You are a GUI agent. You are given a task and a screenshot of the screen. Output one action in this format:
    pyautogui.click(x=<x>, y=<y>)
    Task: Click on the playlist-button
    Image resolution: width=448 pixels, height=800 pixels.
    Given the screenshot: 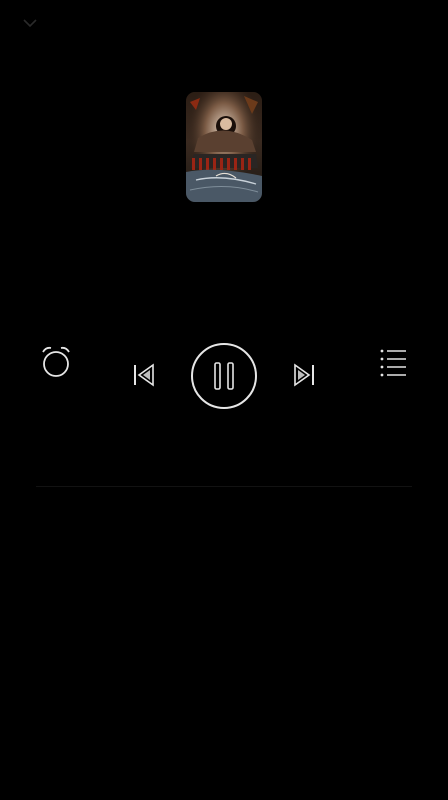 What is the action you would take?
    pyautogui.click(x=393, y=362)
    